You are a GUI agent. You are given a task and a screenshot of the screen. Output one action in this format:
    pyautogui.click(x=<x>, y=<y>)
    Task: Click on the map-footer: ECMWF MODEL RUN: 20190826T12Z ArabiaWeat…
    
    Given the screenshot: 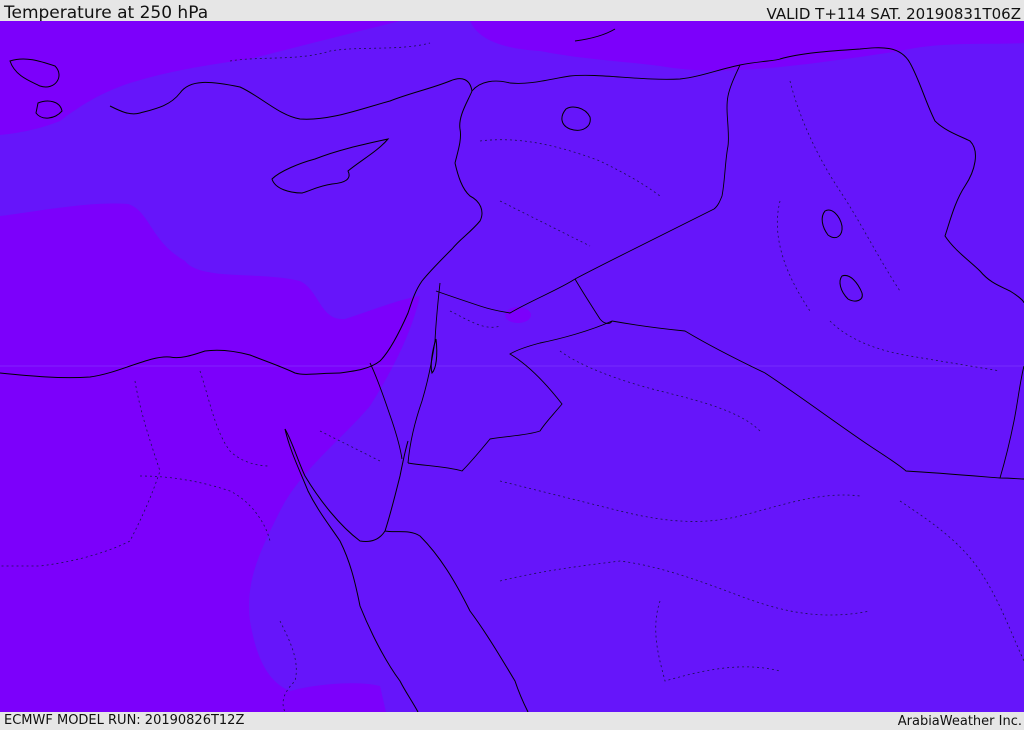 What is the action you would take?
    pyautogui.click(x=512, y=720)
    